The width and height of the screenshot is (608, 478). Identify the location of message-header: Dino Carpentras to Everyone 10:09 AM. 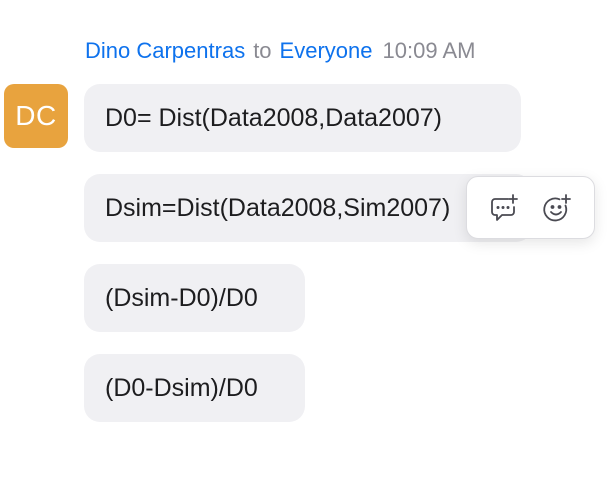
(280, 51).